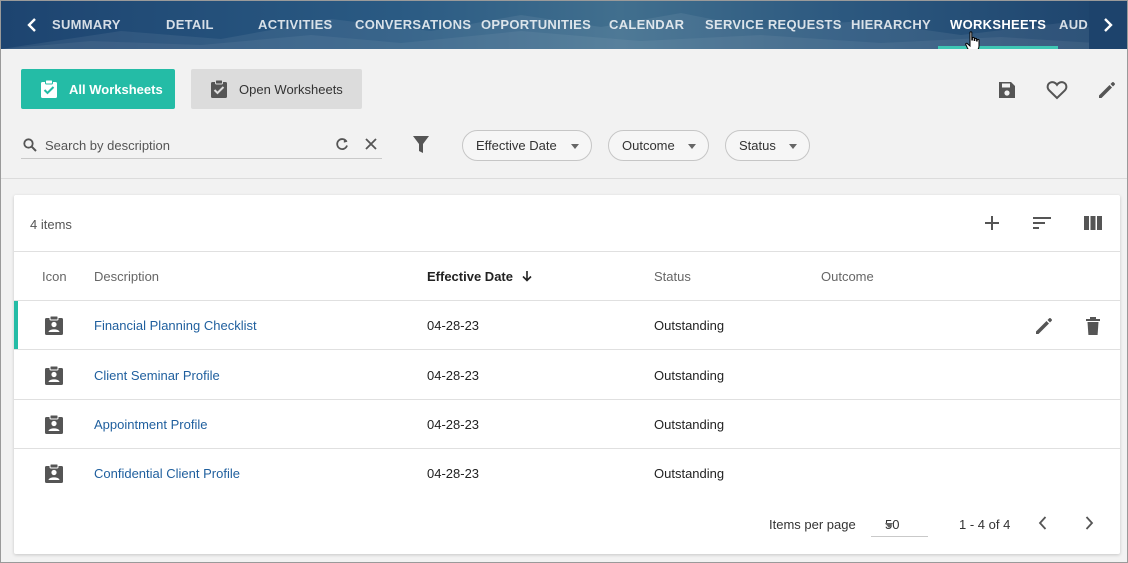  What do you see at coordinates (972, 40) in the screenshot?
I see `hand-cursor-icon` at bounding box center [972, 40].